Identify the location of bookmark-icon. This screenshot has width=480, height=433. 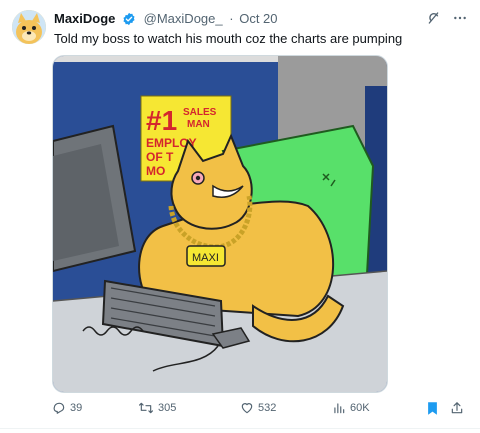
(432, 408).